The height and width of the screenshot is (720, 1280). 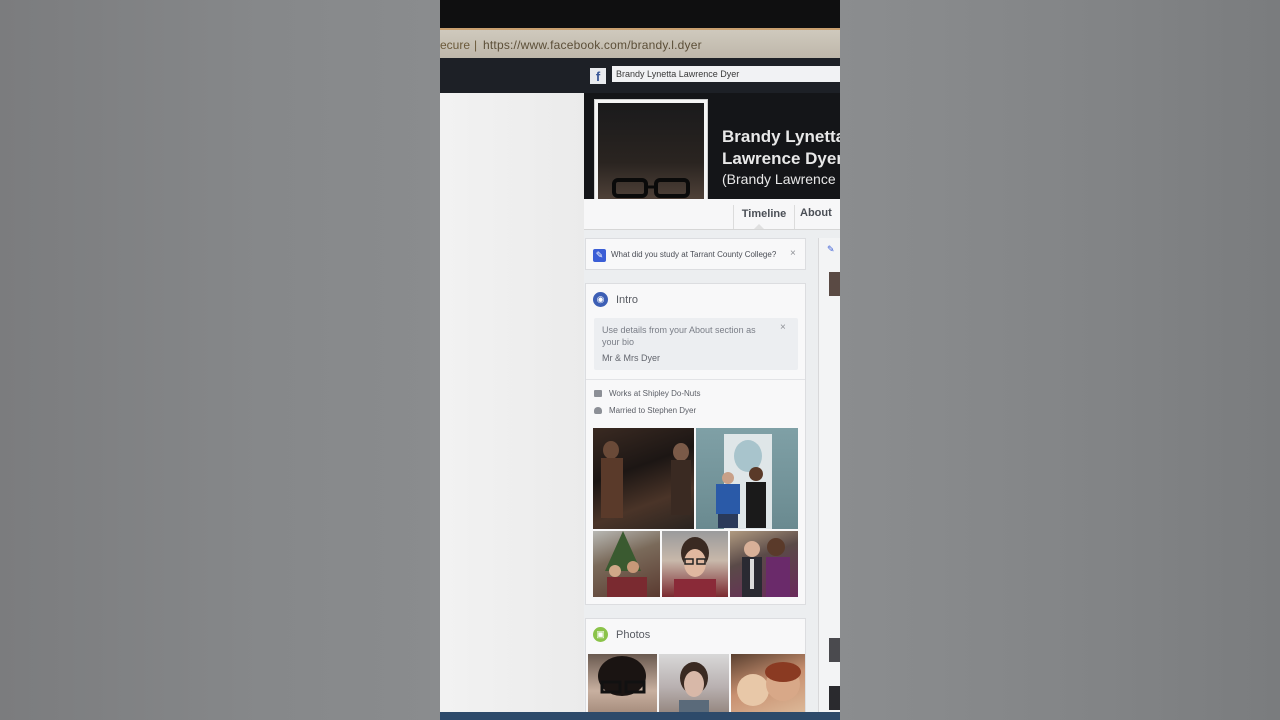 I want to click on glasses-icon, so click(x=651, y=188).